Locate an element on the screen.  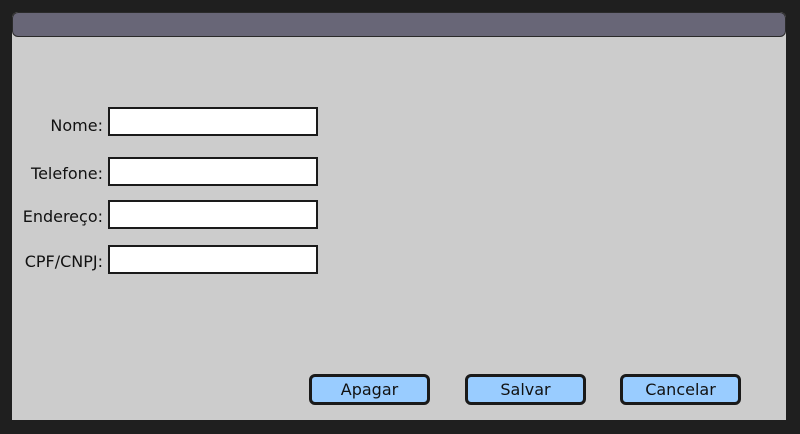
cancel-button: Cancelar is located at coordinates (680, 389).